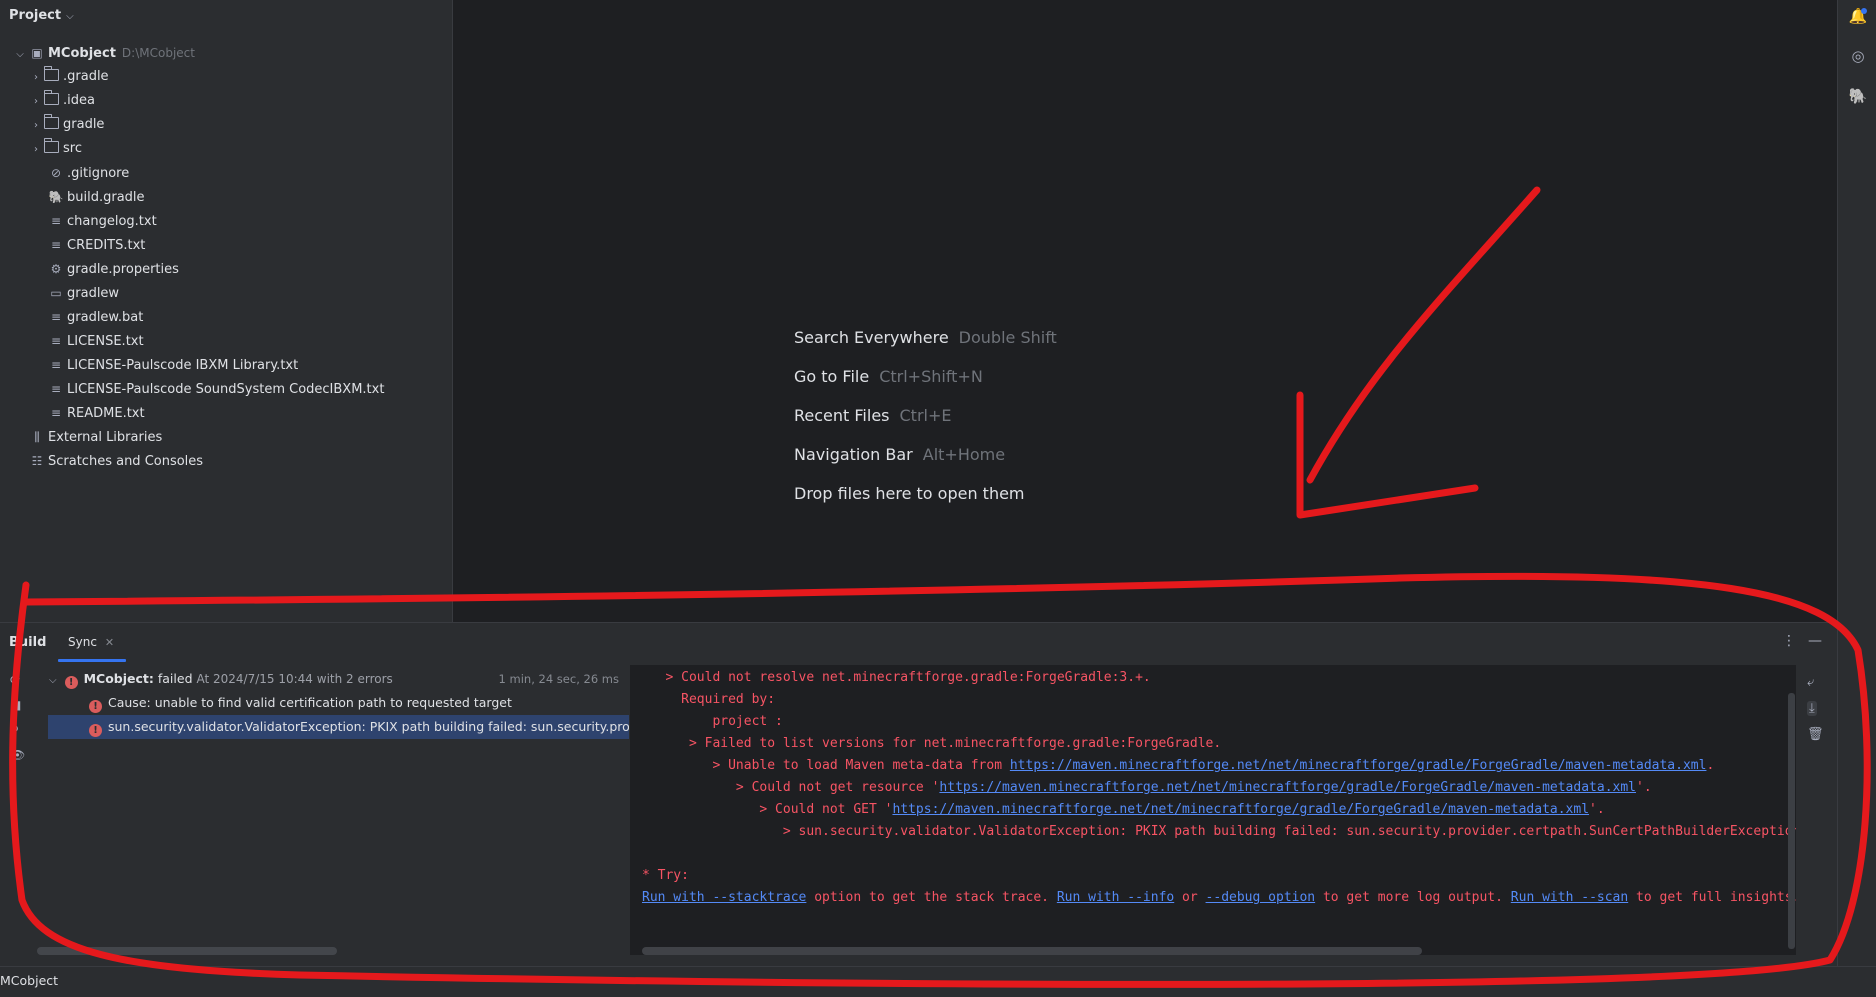 The height and width of the screenshot is (997, 1876). Describe the element at coordinates (56, 197) in the screenshot. I see `gradle-icon: 🐘` at that location.